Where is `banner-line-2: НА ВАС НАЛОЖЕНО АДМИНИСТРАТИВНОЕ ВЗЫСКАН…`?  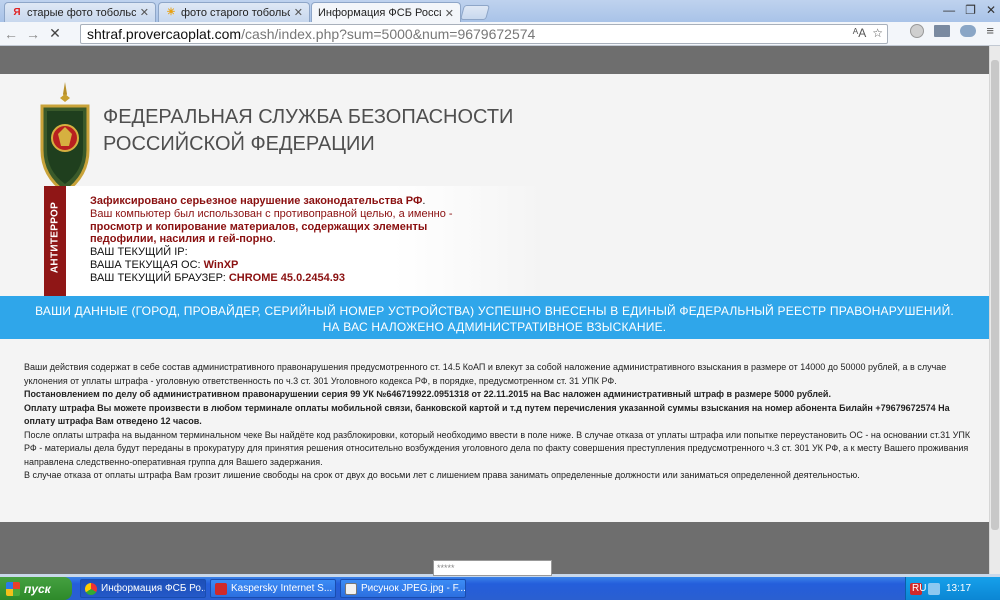
banner-line-2: НА ВАС НАЛОЖЕНО АДМИНИСТРАТИВНОЕ ВЗЫСКАН… is located at coordinates (494, 327).